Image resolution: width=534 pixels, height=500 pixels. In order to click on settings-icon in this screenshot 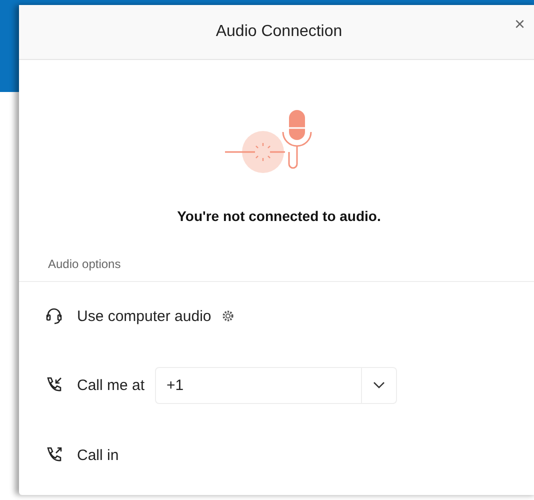, I will do `click(228, 316)`.